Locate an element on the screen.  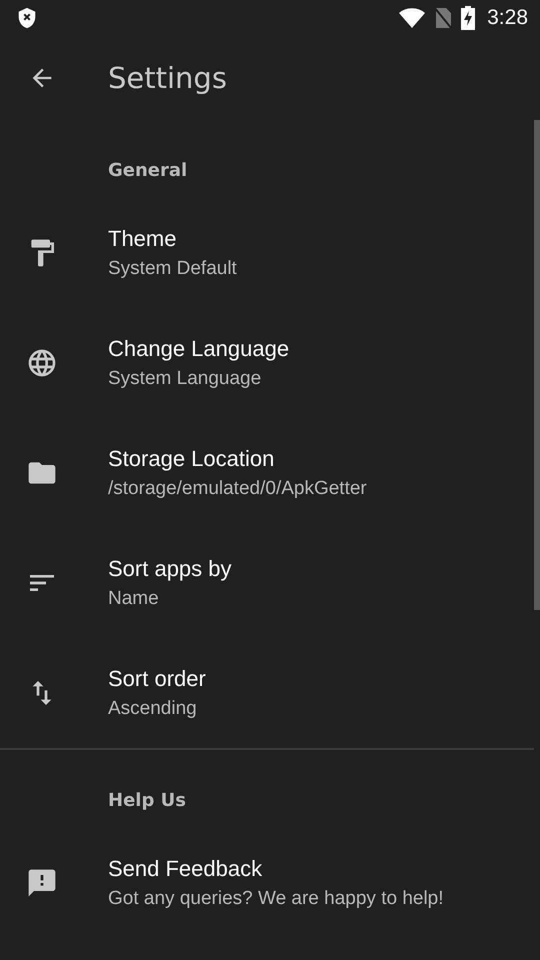
section-header: General is located at coordinates (147, 171).